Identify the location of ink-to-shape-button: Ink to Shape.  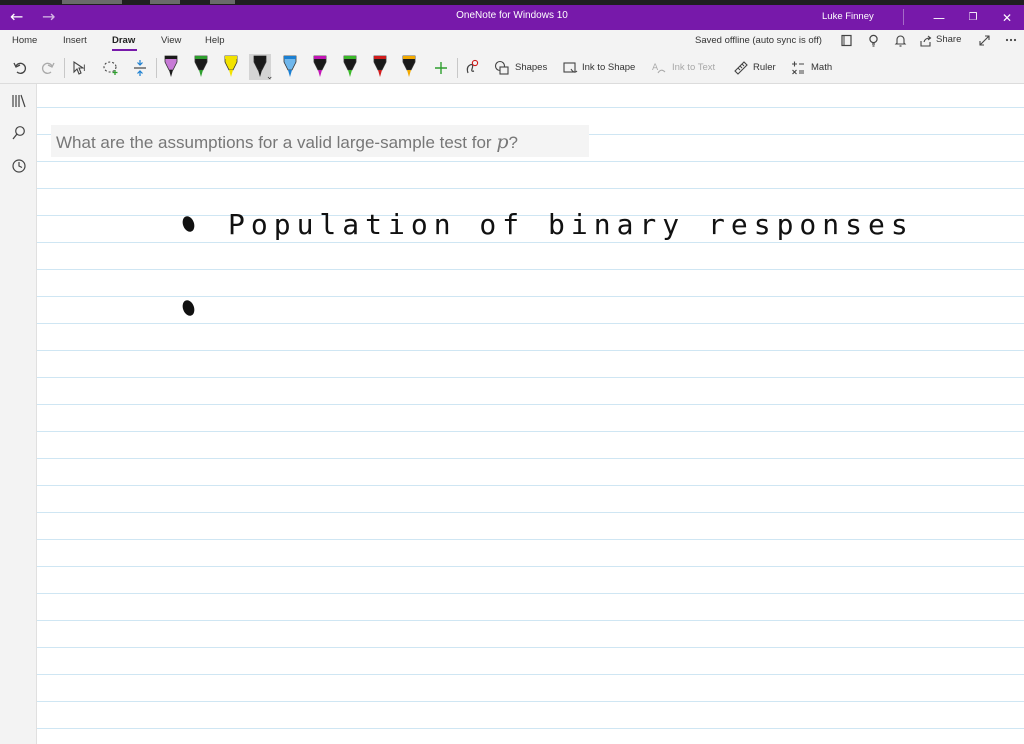
(608, 67).